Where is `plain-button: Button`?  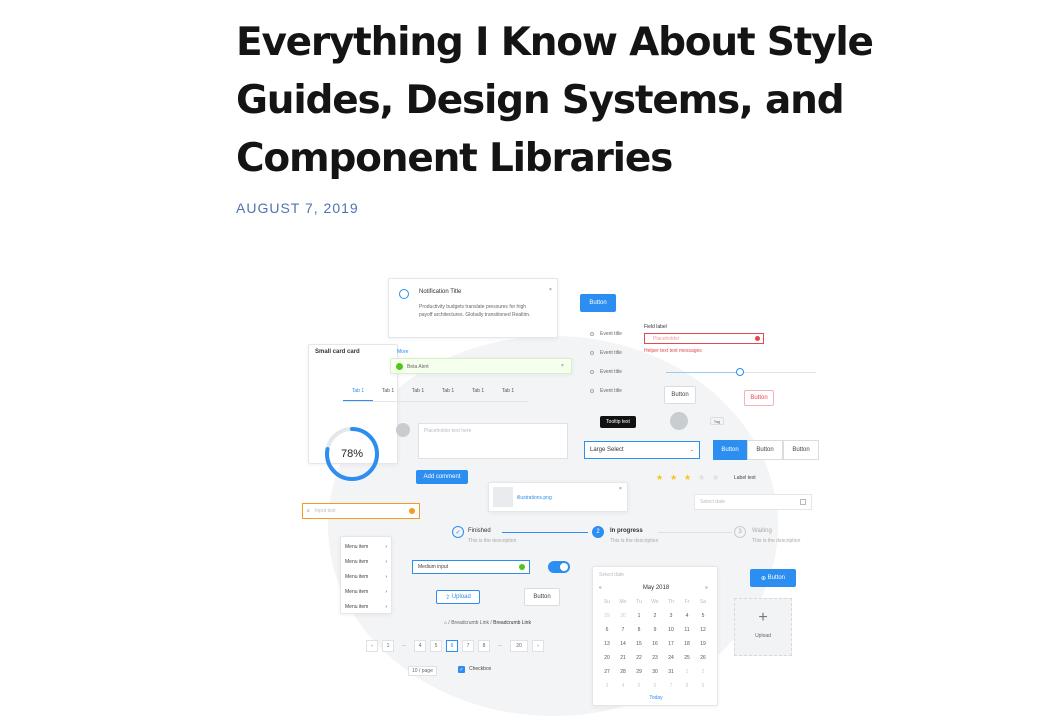
plain-button: Button is located at coordinates (542, 597).